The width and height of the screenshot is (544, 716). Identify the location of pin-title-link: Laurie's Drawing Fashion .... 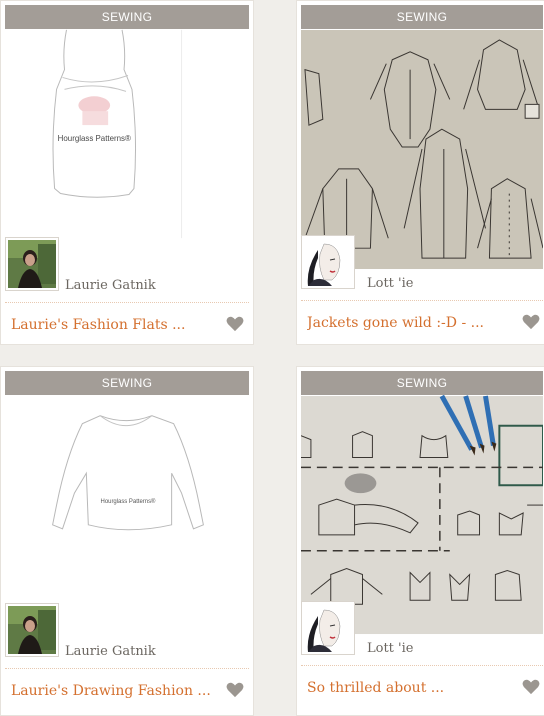
(115, 691).